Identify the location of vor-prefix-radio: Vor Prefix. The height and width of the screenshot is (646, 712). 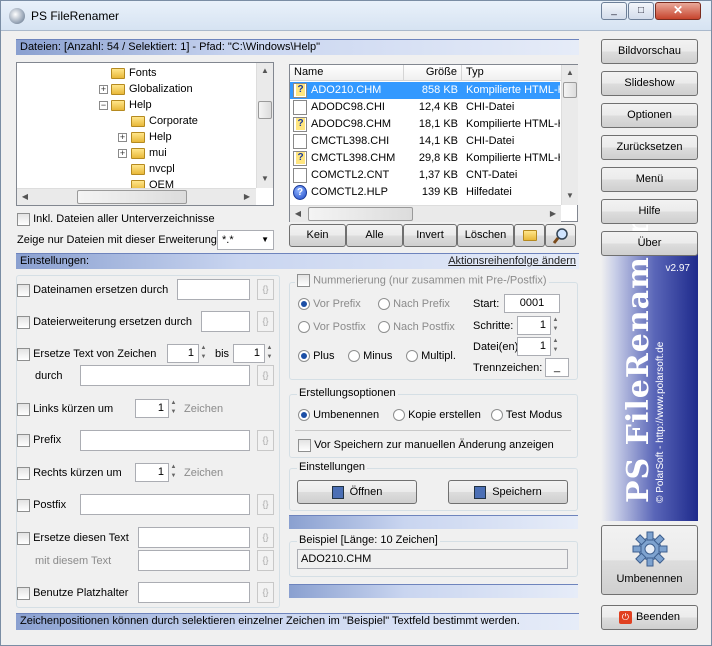
(329, 304).